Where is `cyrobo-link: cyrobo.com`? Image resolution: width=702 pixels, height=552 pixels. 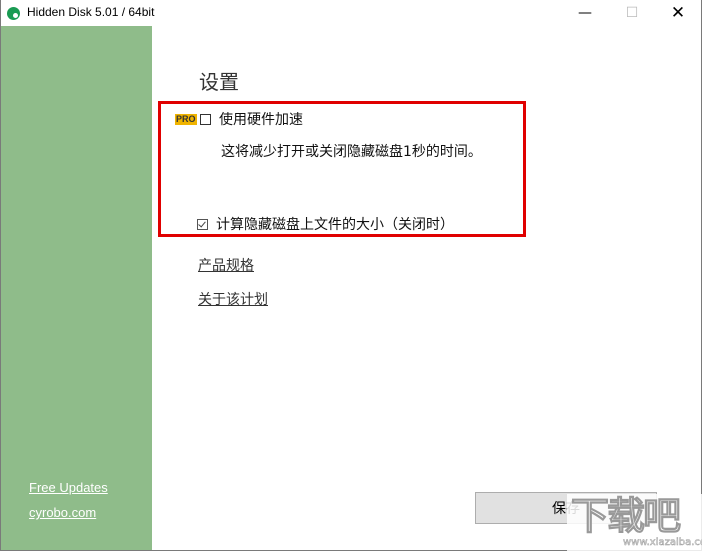 cyrobo-link: cyrobo.com is located at coordinates (62, 512).